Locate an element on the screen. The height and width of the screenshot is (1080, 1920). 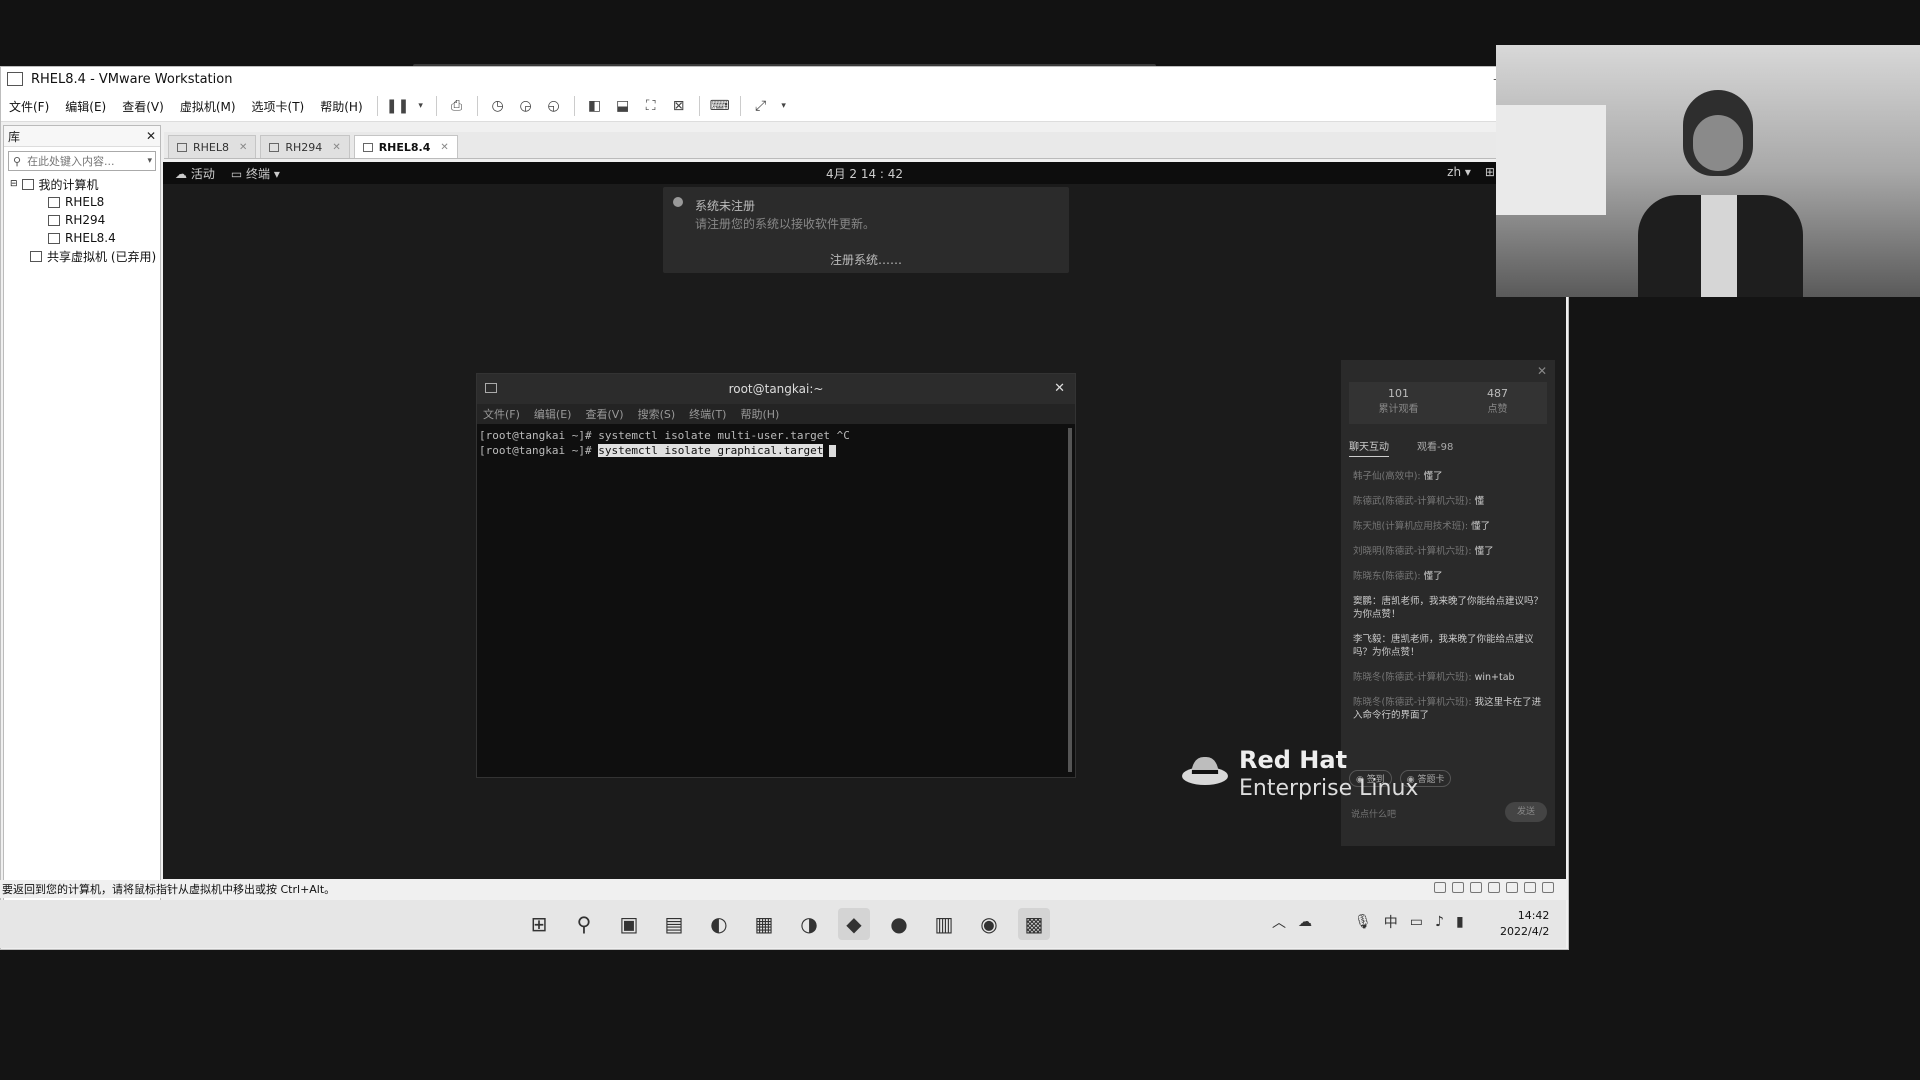
chevron-up-icon: ︿ is located at coordinates (1279, 922).